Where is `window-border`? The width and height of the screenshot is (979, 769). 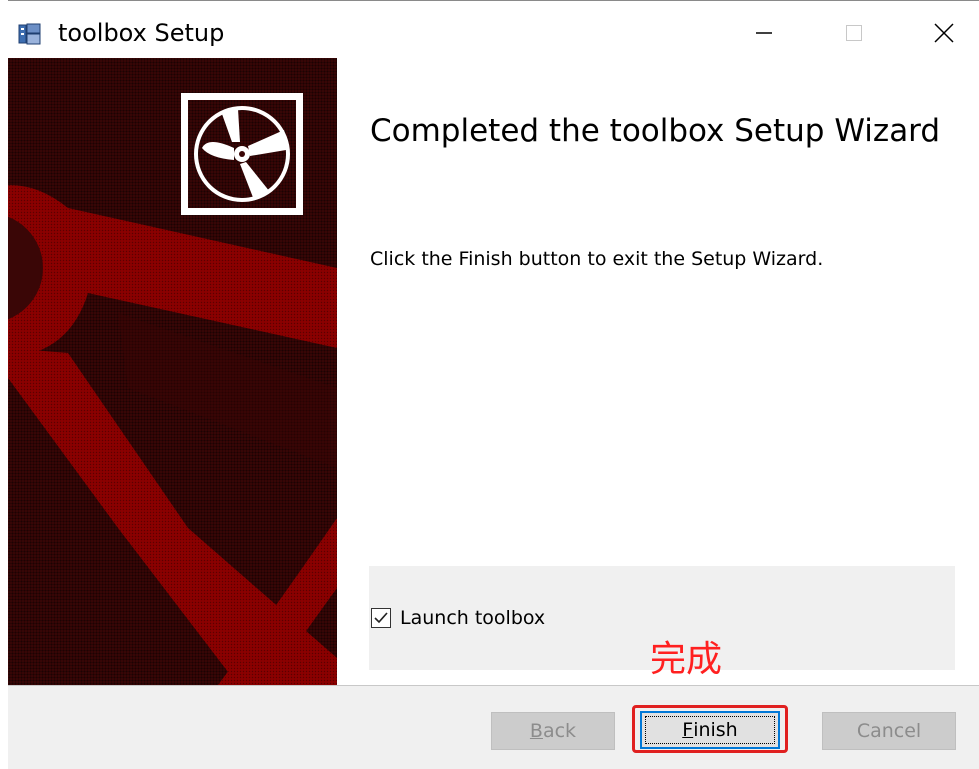 window-border is located at coordinates (493, 4).